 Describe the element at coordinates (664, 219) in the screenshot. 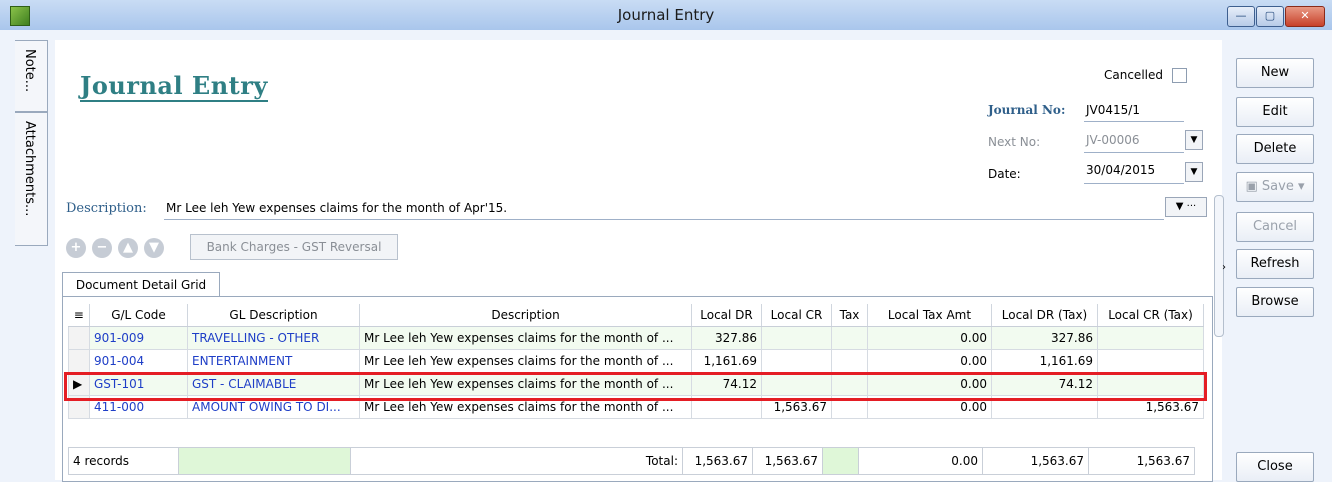

I see `description-underline` at that location.